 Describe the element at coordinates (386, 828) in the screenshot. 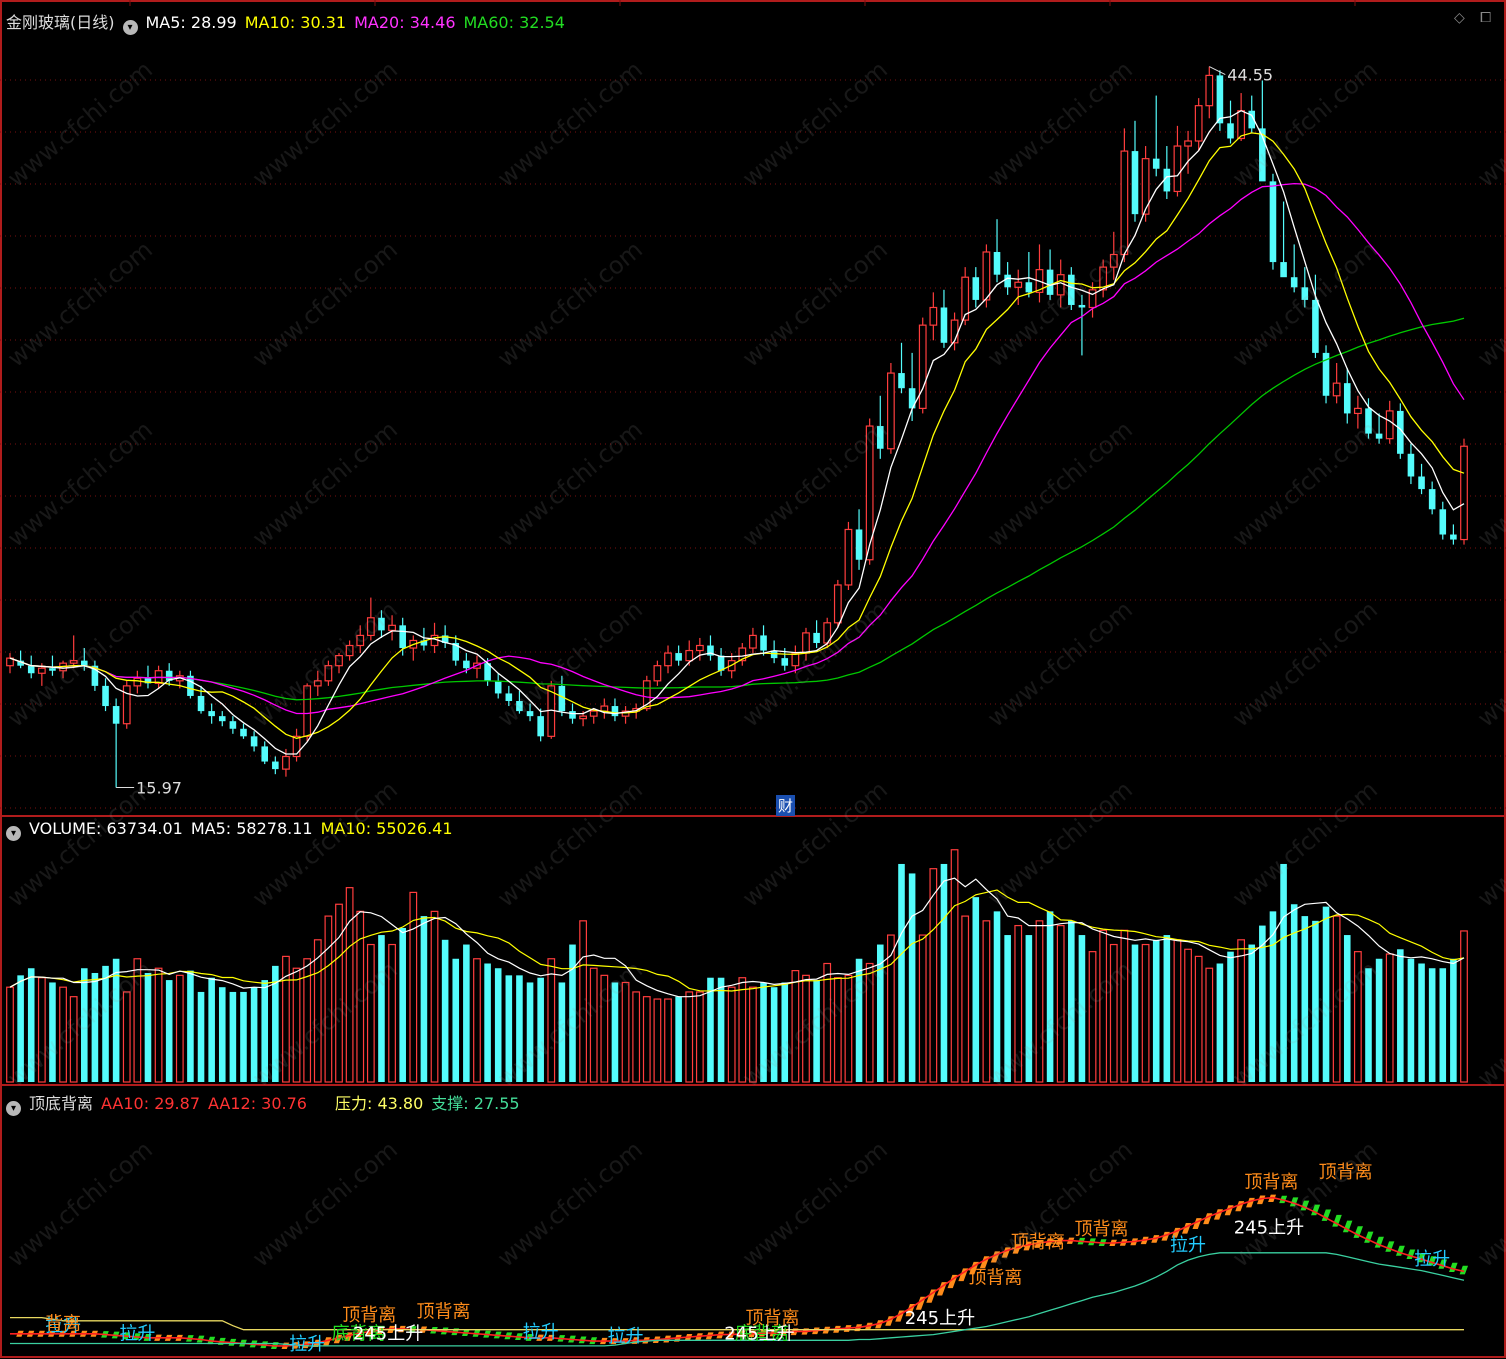

I see `volume-ma10-label: MA10: 55026.41` at that location.